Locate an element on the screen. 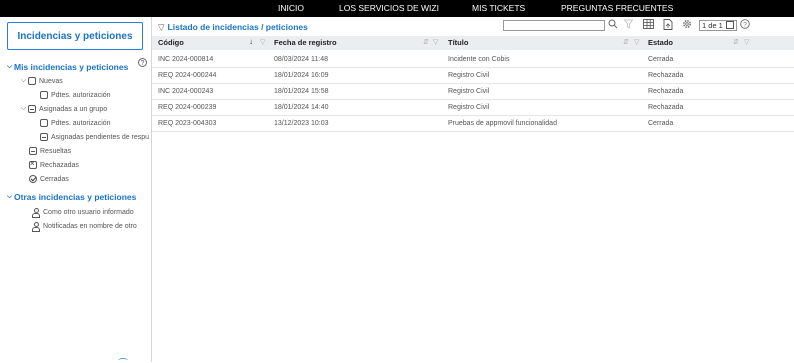 This screenshot has height=363, width=794. cell-codigo: INC 2024-000814 is located at coordinates (186, 59).